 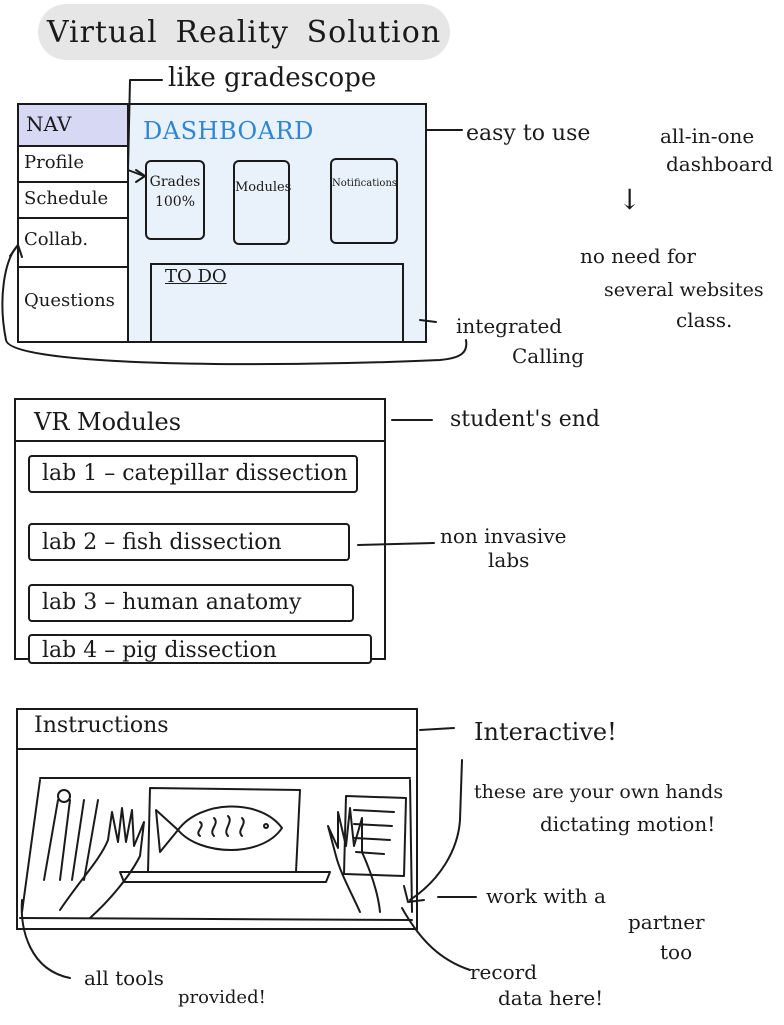 What do you see at coordinates (266, 826) in the screenshot?
I see `fish-eye-icon` at bounding box center [266, 826].